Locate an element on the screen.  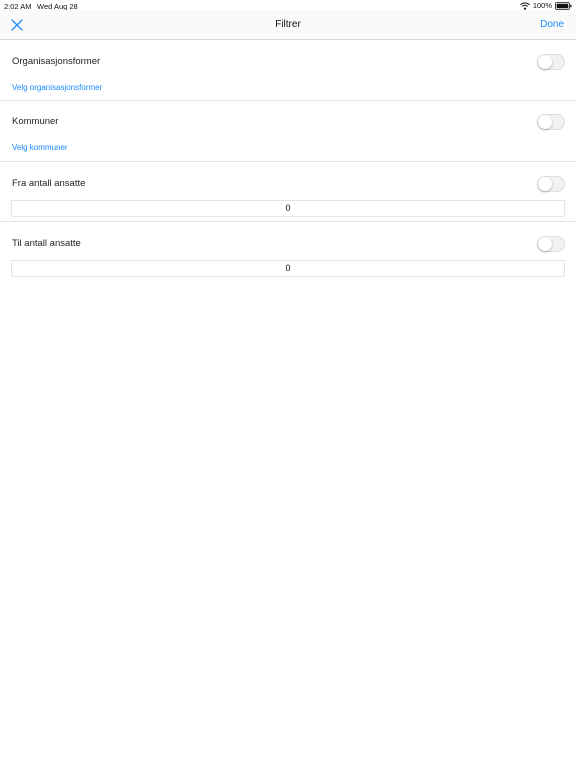
wifi-icon is located at coordinates (524, 6).